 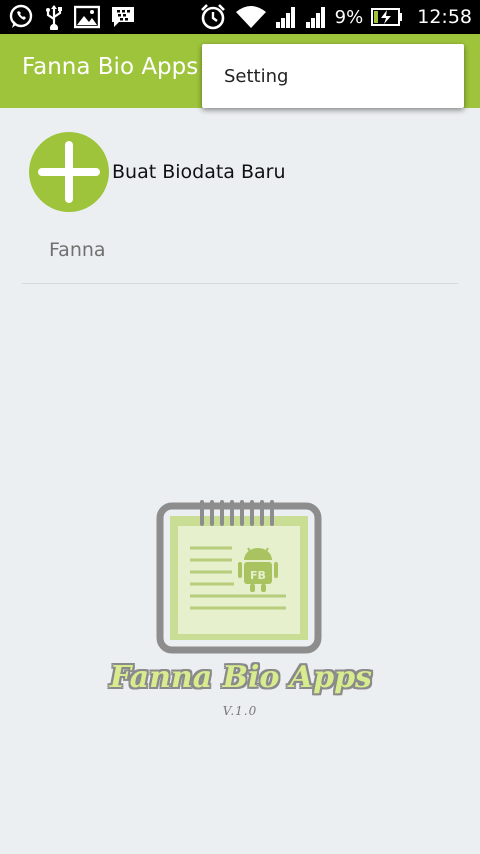 I want to click on app-title: Fanna Bio Apps, so click(x=110, y=67).